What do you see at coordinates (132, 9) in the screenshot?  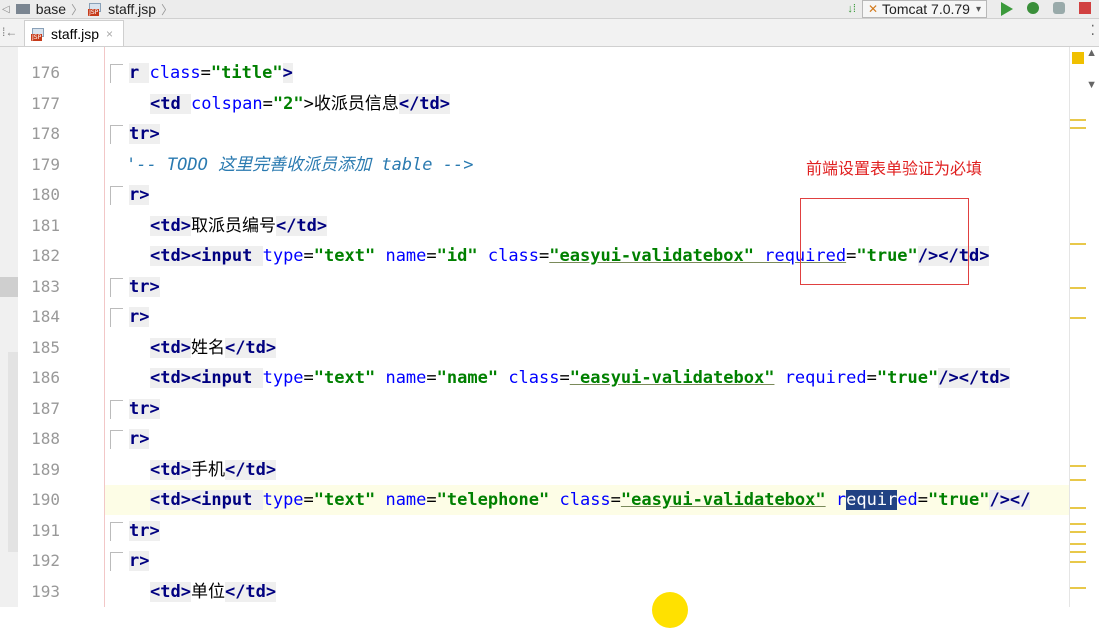 I see `breadcrumb-file: staff.jsp` at bounding box center [132, 9].